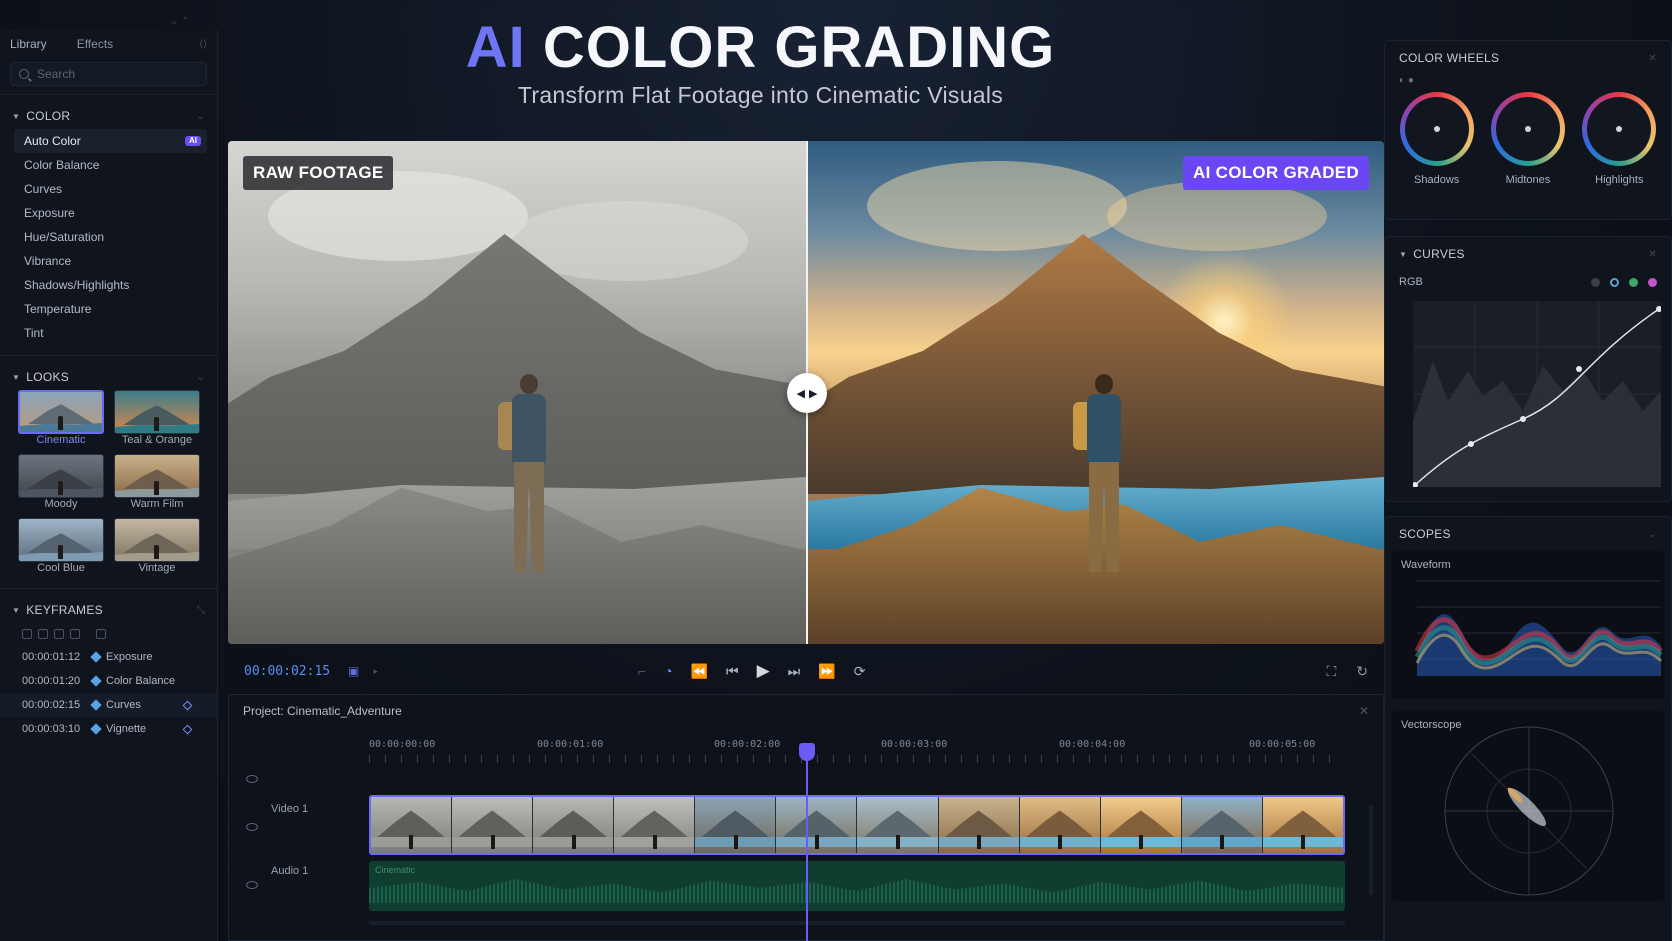 Image resolution: width=1672 pixels, height=941 pixels. Describe the element at coordinates (699, 671) in the screenshot. I see `rewind-icon: ⏪` at that location.